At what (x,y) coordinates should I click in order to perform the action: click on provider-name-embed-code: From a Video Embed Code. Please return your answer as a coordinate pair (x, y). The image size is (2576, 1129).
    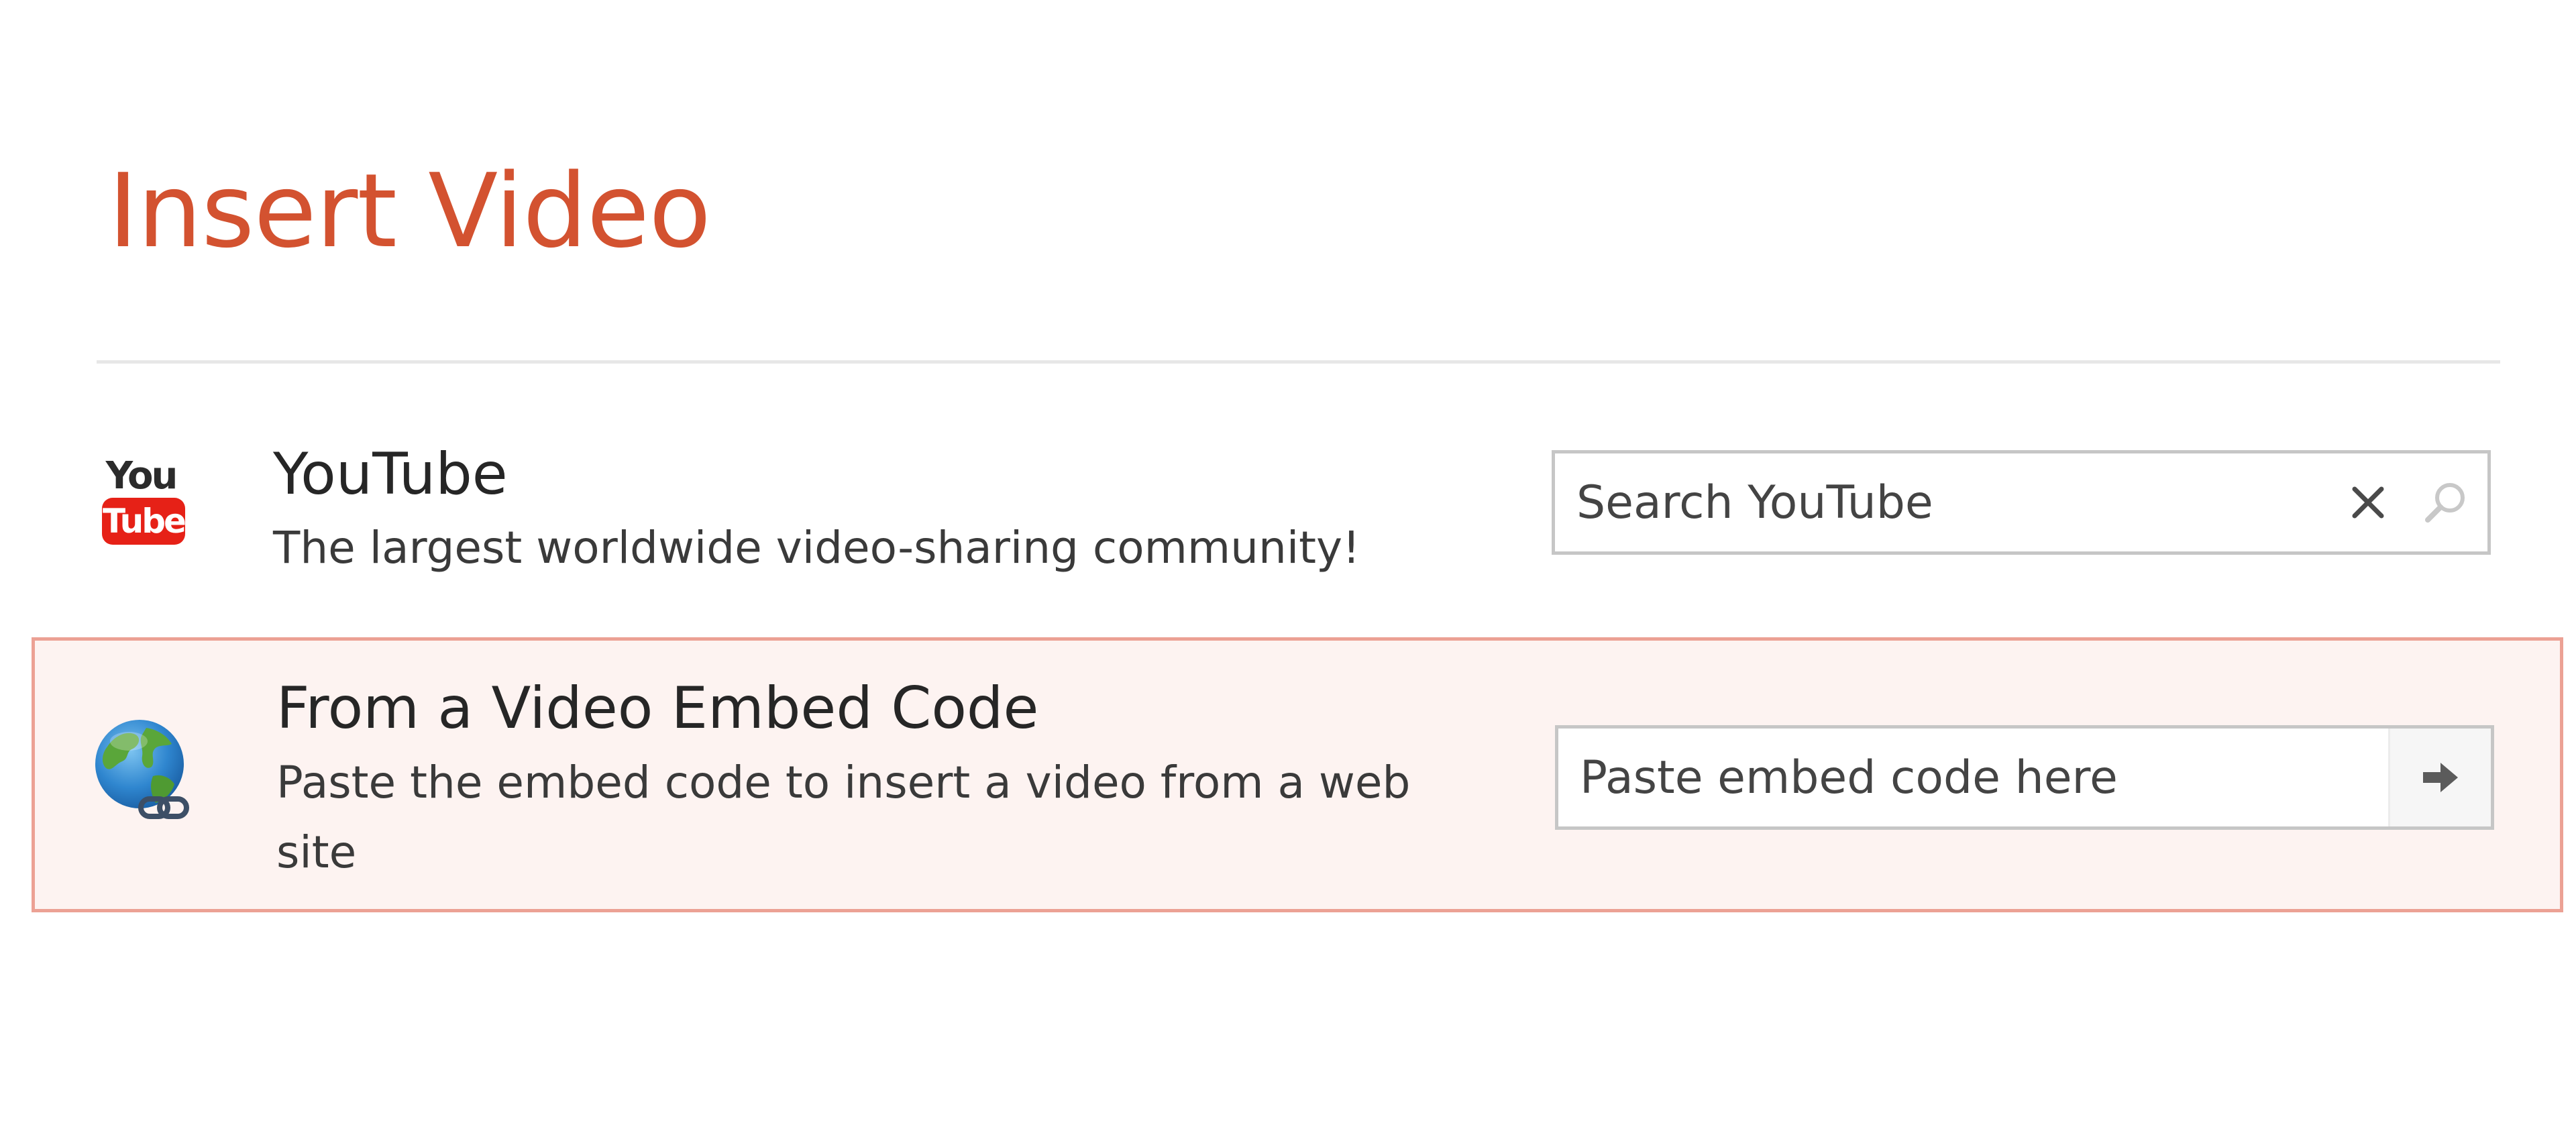
    Looking at the image, I should click on (657, 708).